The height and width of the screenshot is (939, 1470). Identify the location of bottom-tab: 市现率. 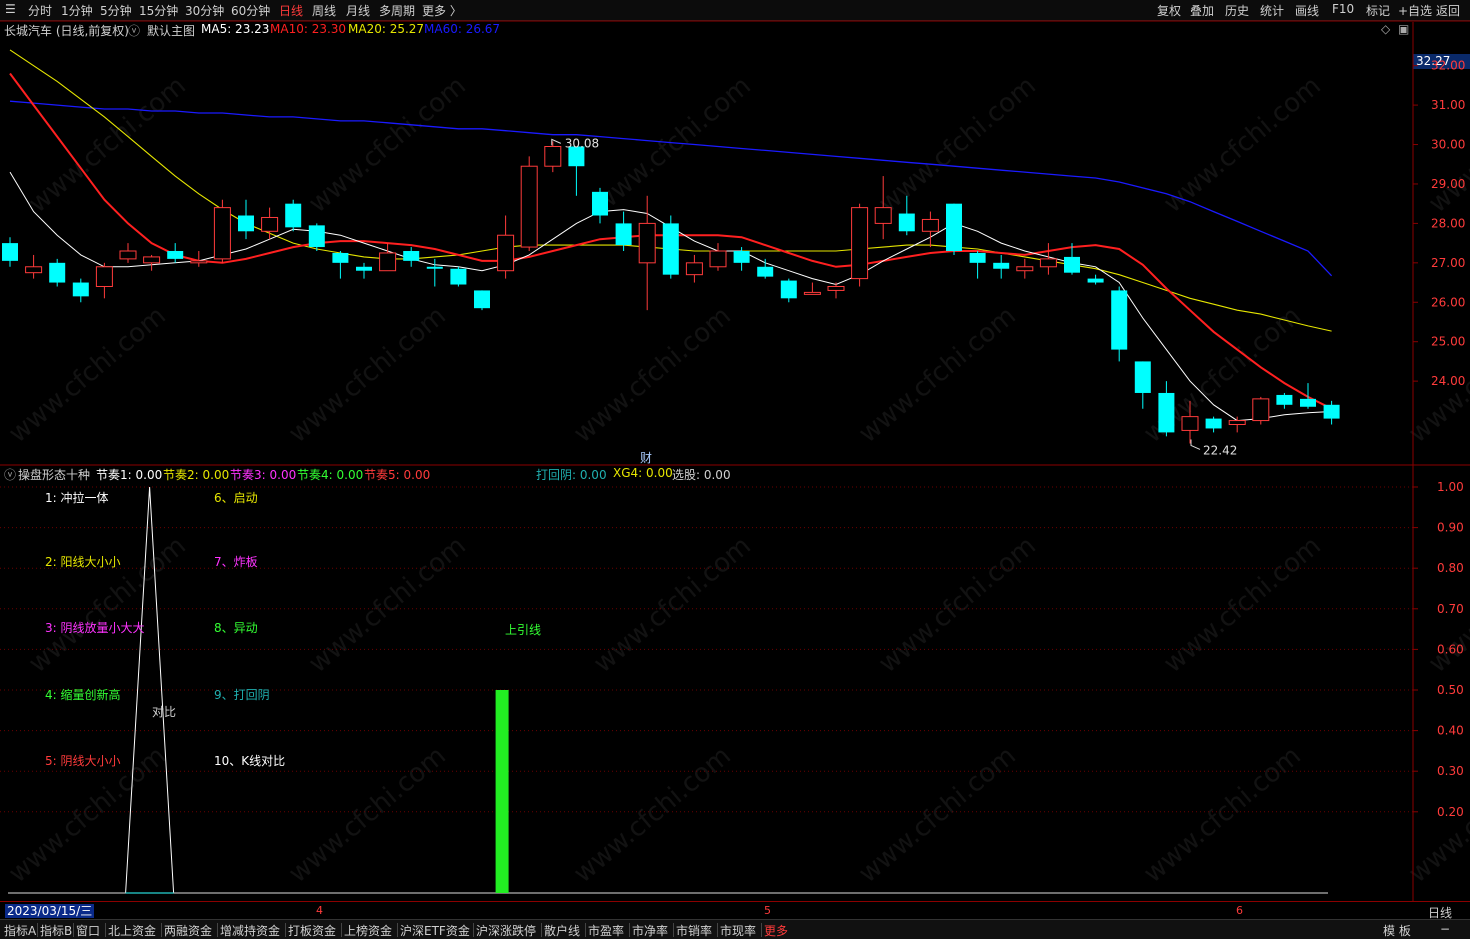
(738, 930).